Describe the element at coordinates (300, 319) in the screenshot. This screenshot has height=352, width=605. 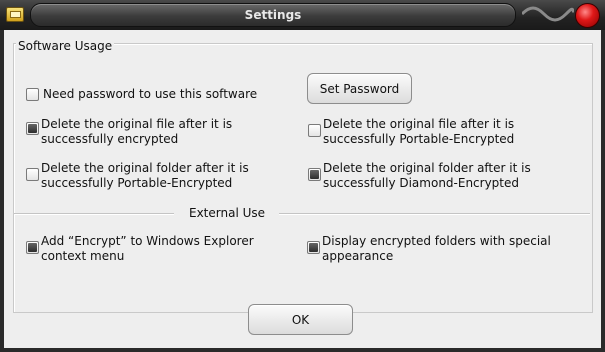
I see `ok-button: OK` at that location.